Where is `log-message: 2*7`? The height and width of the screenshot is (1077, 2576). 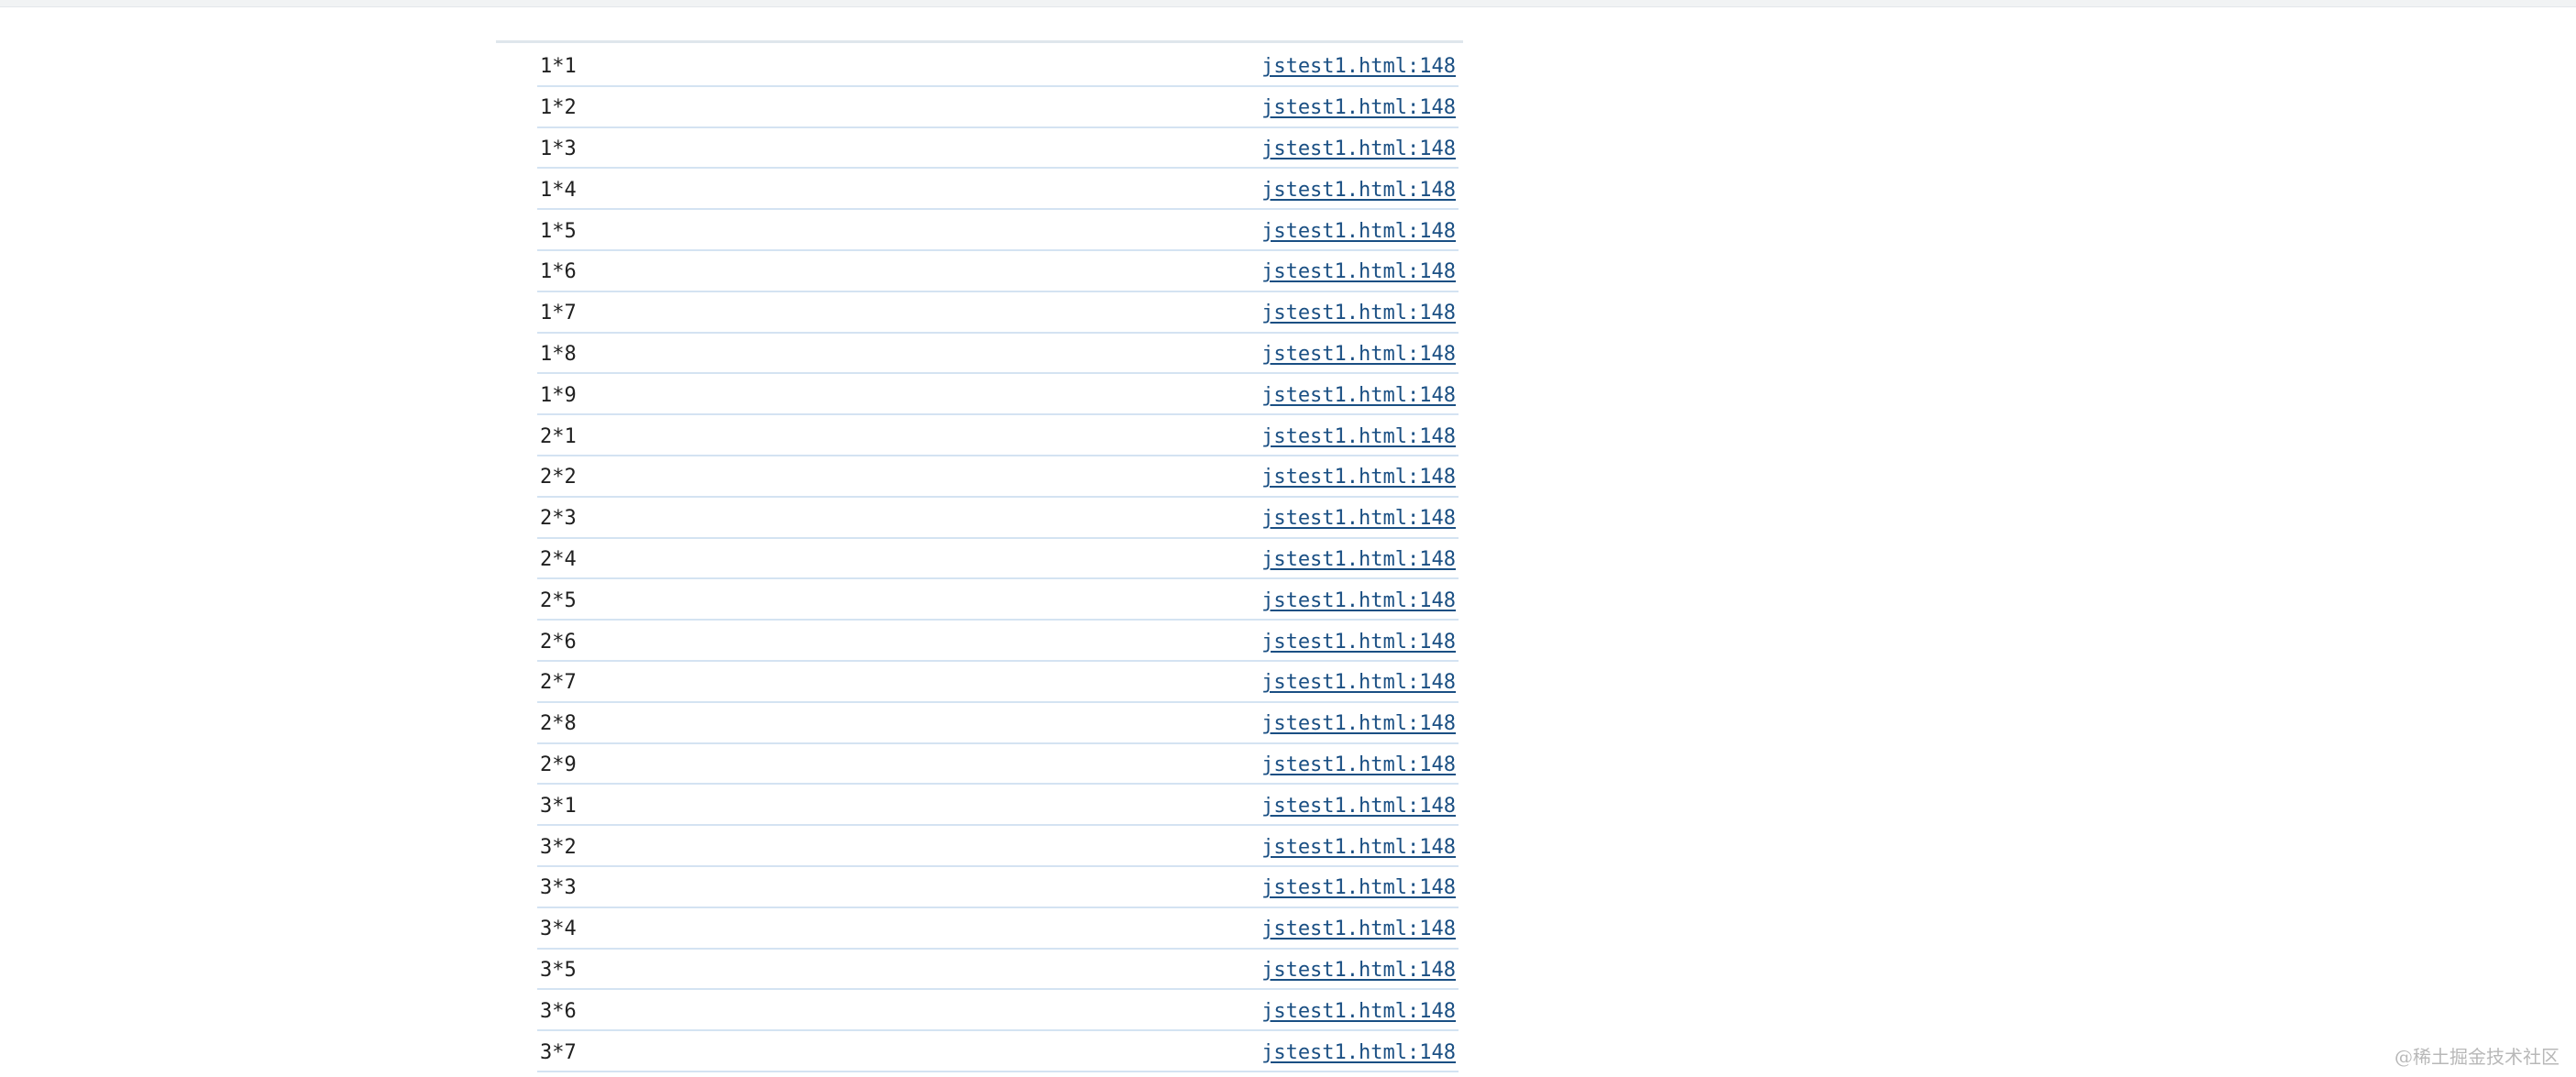 log-message: 2*7 is located at coordinates (558, 683).